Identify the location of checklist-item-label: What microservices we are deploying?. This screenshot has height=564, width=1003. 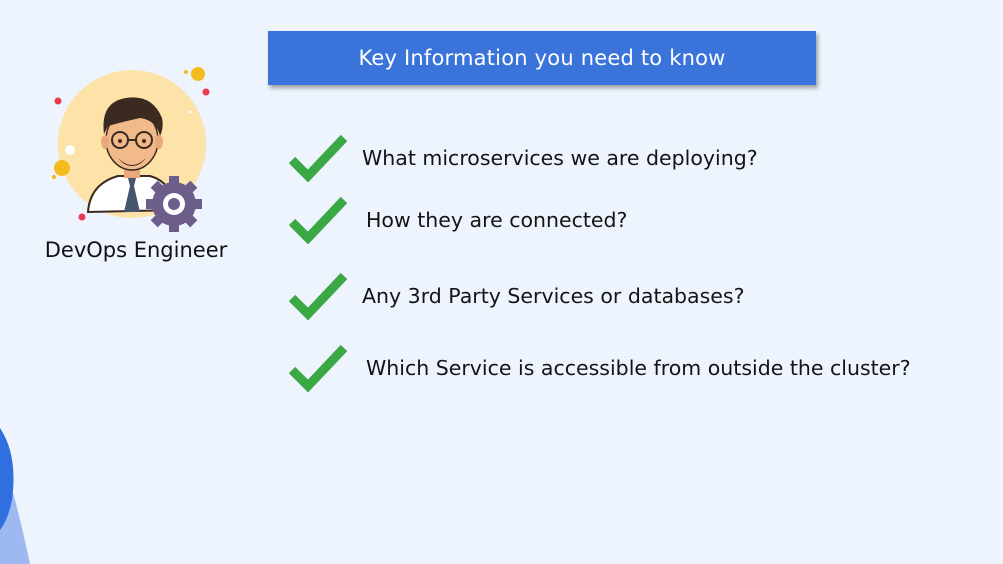
(560, 158).